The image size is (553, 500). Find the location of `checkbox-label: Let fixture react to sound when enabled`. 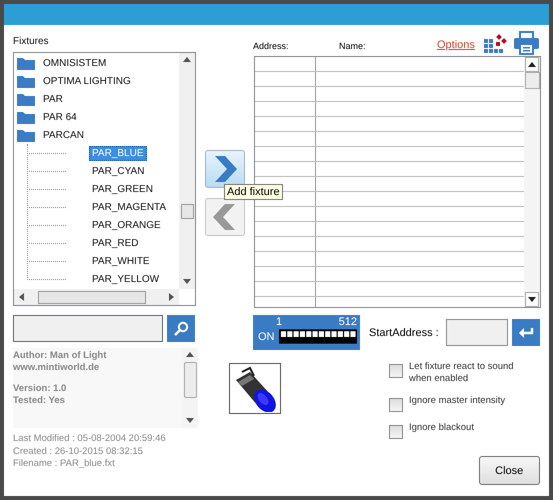

checkbox-label: Let fixture react to sound when enabled is located at coordinates (462, 373).